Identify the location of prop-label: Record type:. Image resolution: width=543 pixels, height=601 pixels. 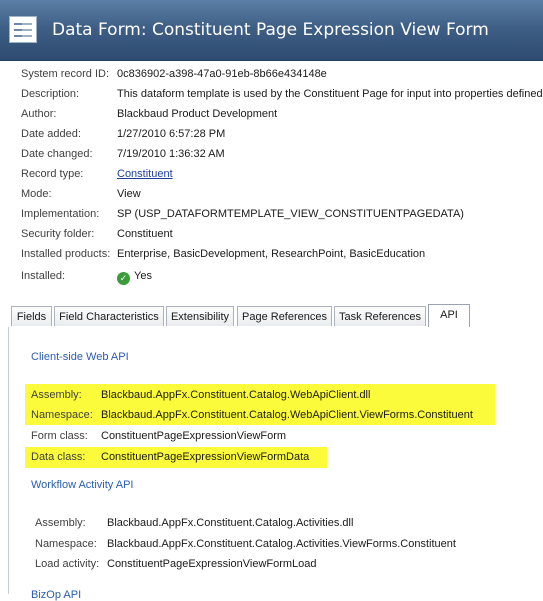
(52, 174).